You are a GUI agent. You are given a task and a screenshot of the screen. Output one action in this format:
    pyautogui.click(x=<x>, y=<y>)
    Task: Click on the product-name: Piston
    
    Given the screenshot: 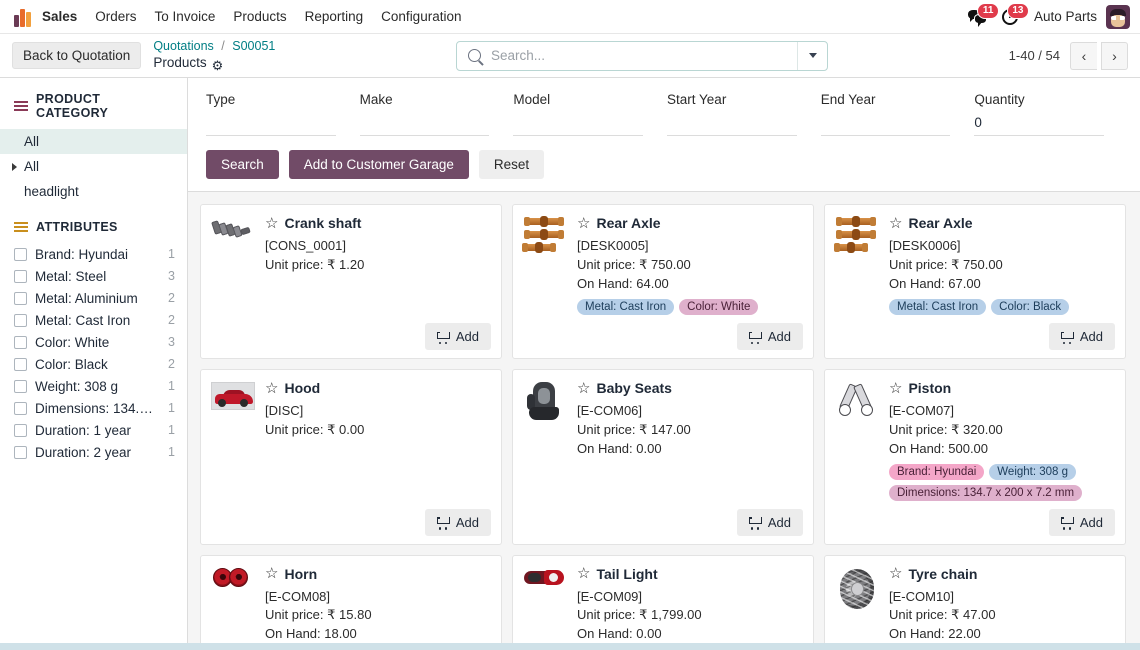 What is the action you would take?
    pyautogui.click(x=930, y=388)
    